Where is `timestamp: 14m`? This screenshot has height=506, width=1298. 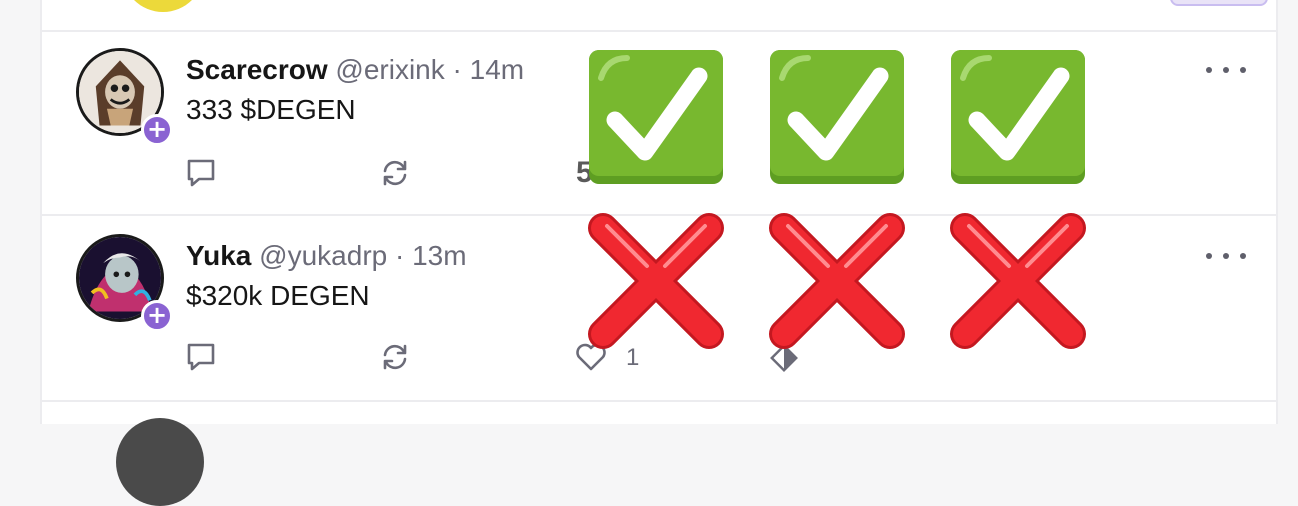 timestamp: 14m is located at coordinates (497, 69).